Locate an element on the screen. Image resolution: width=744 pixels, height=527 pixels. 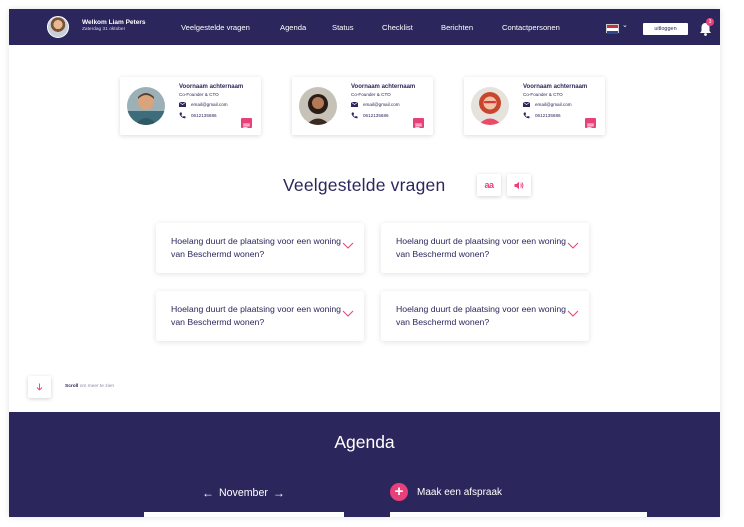
month-navigator: ← November → is located at coordinates (243, 493).